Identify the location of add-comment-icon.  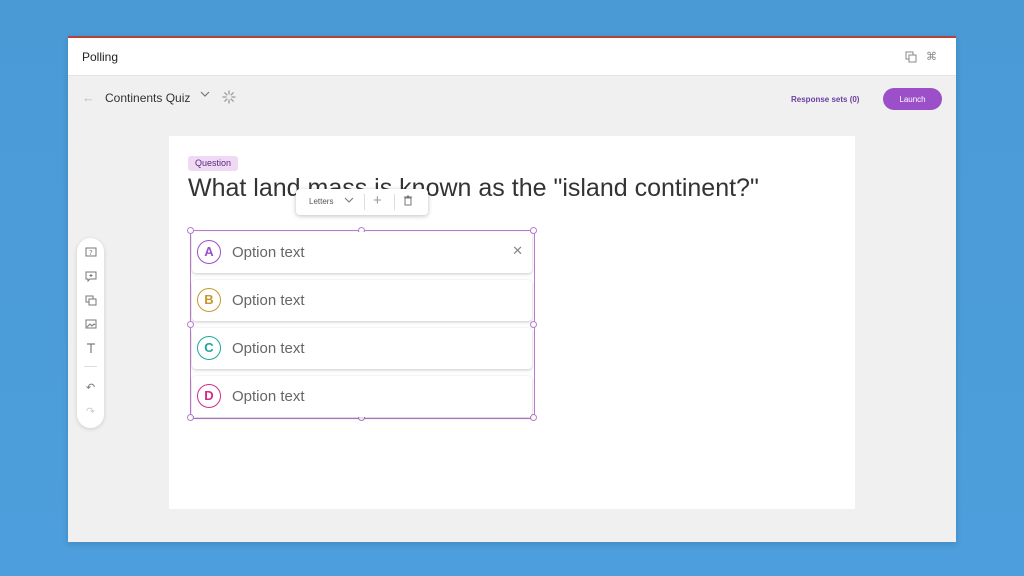
(90, 278).